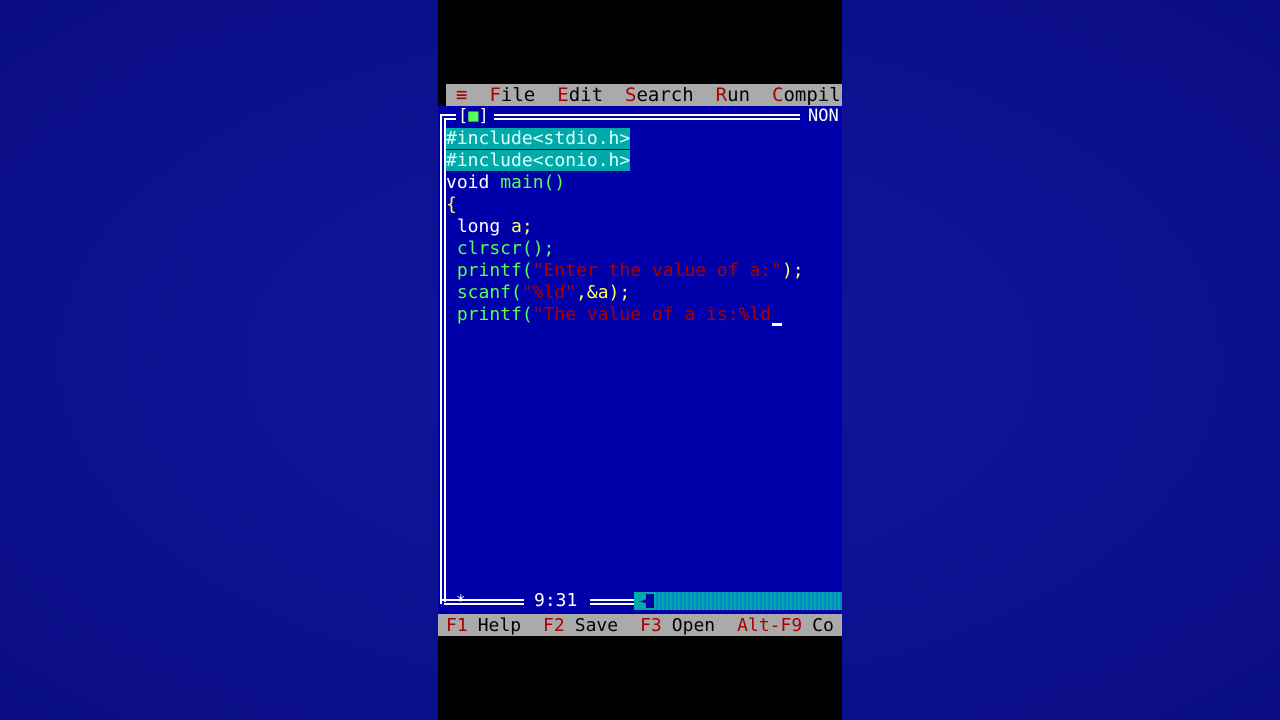 The width and height of the screenshot is (1280, 720). What do you see at coordinates (596, 625) in the screenshot?
I see `hotkey-label: Save` at bounding box center [596, 625].